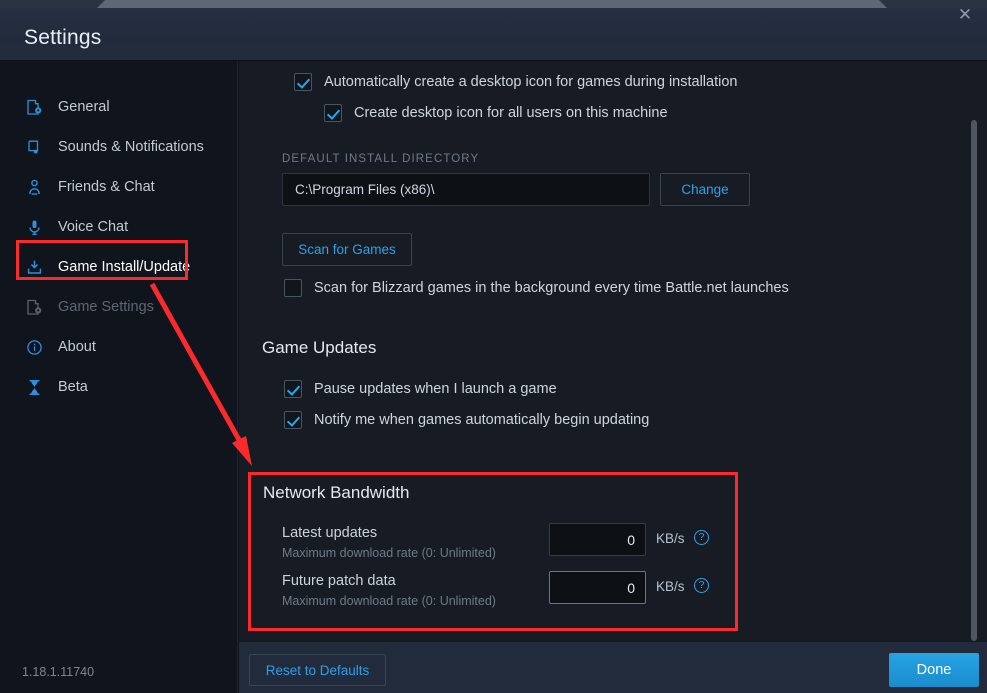  I want to click on sidebar-item-label: About, so click(77, 347).